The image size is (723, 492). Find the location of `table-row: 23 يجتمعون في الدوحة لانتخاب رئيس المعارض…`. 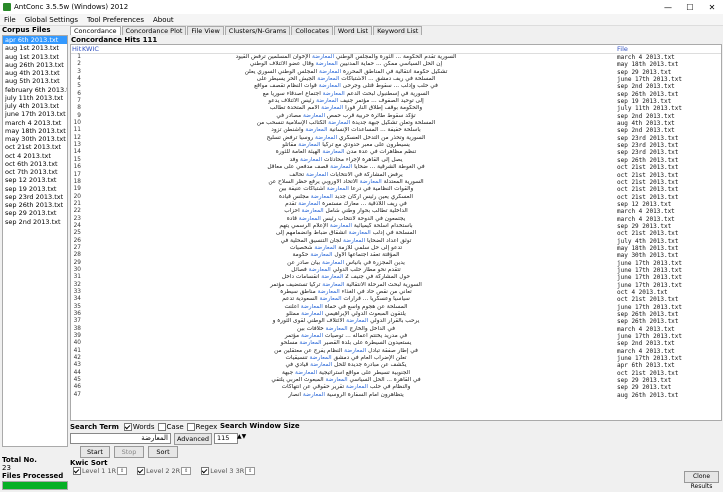

table-row: 23 يجتمعون في الدوحة لانتخاب رئيس المعارض… is located at coordinates (396, 219).